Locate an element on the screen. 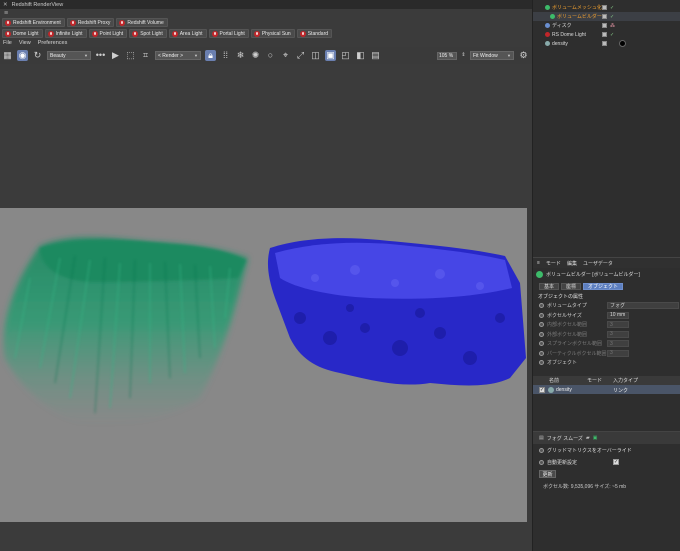 The width and height of the screenshot is (680, 551). volume-type-select: フォグ is located at coordinates (643, 306).